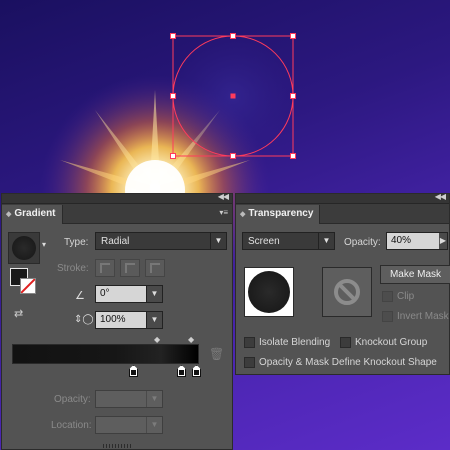  I want to click on gradient-slider-bar, so click(105, 354).